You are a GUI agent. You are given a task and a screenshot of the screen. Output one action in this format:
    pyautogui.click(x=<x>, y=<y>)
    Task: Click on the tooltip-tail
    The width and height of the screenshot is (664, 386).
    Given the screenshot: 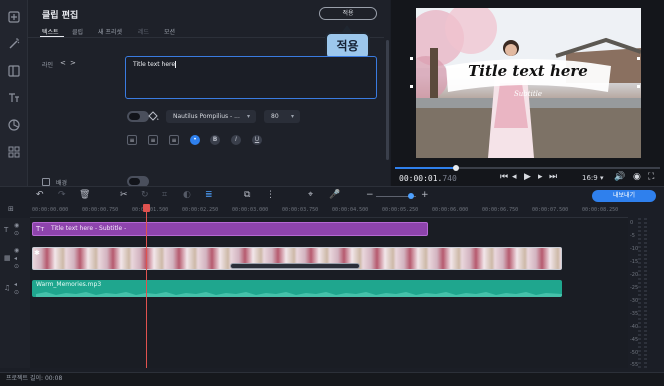 What is the action you would take?
    pyautogui.click(x=347, y=28)
    